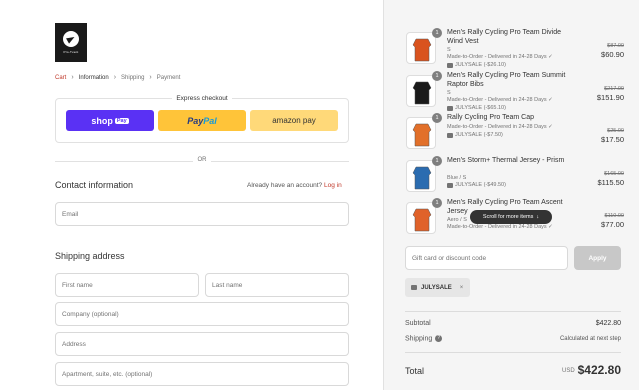  What do you see at coordinates (202, 98) in the screenshot?
I see `express-checkout-title: Express checkout` at bounding box center [202, 98].